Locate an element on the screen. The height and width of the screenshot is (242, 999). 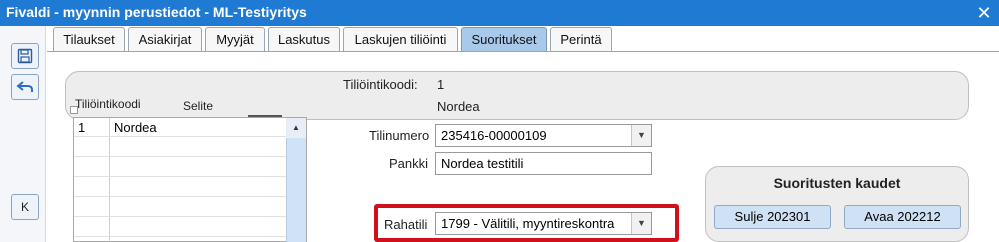
open-period-button: Avaa 202212 is located at coordinates (902, 217).